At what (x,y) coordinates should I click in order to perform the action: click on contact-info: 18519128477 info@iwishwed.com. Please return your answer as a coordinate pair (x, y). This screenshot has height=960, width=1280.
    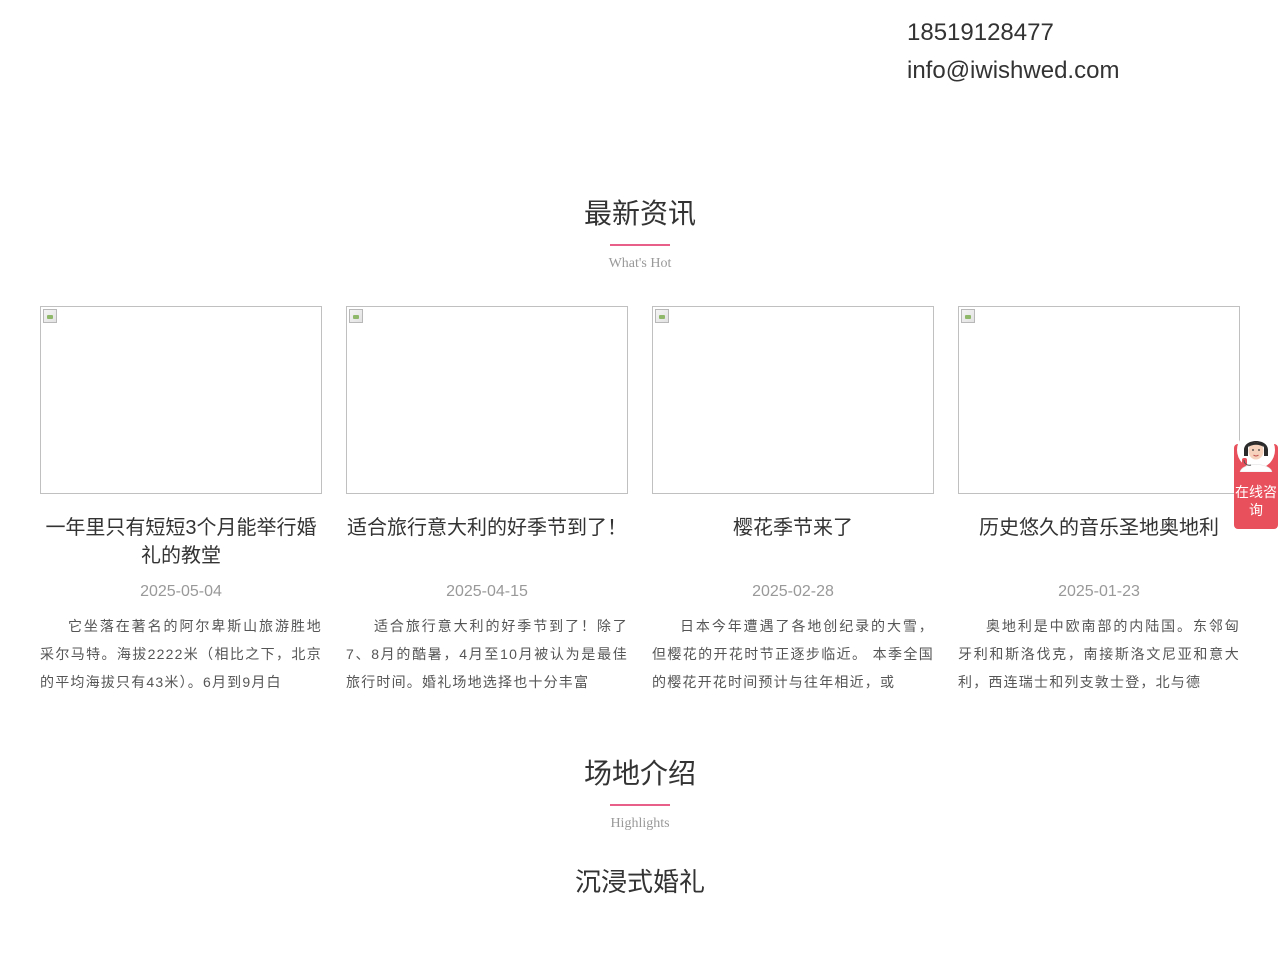
    Looking at the image, I should click on (1013, 52).